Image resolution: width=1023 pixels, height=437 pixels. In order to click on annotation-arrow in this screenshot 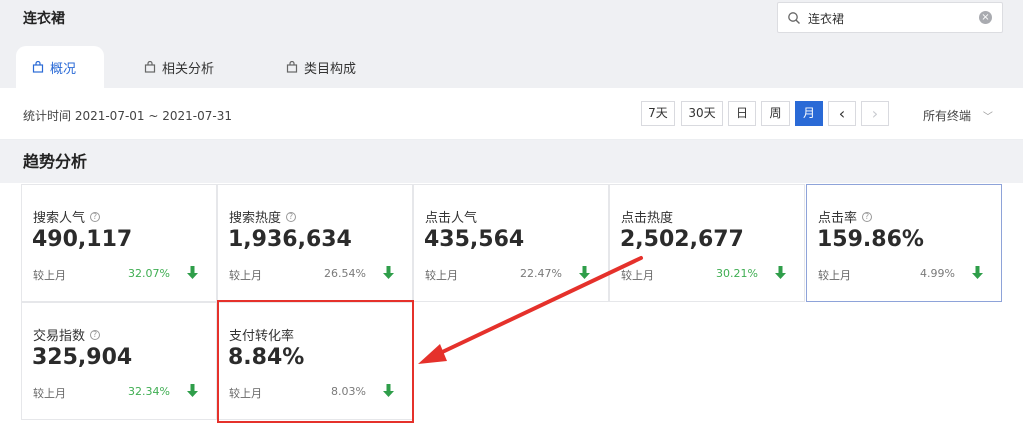, I will do `click(530, 310)`.